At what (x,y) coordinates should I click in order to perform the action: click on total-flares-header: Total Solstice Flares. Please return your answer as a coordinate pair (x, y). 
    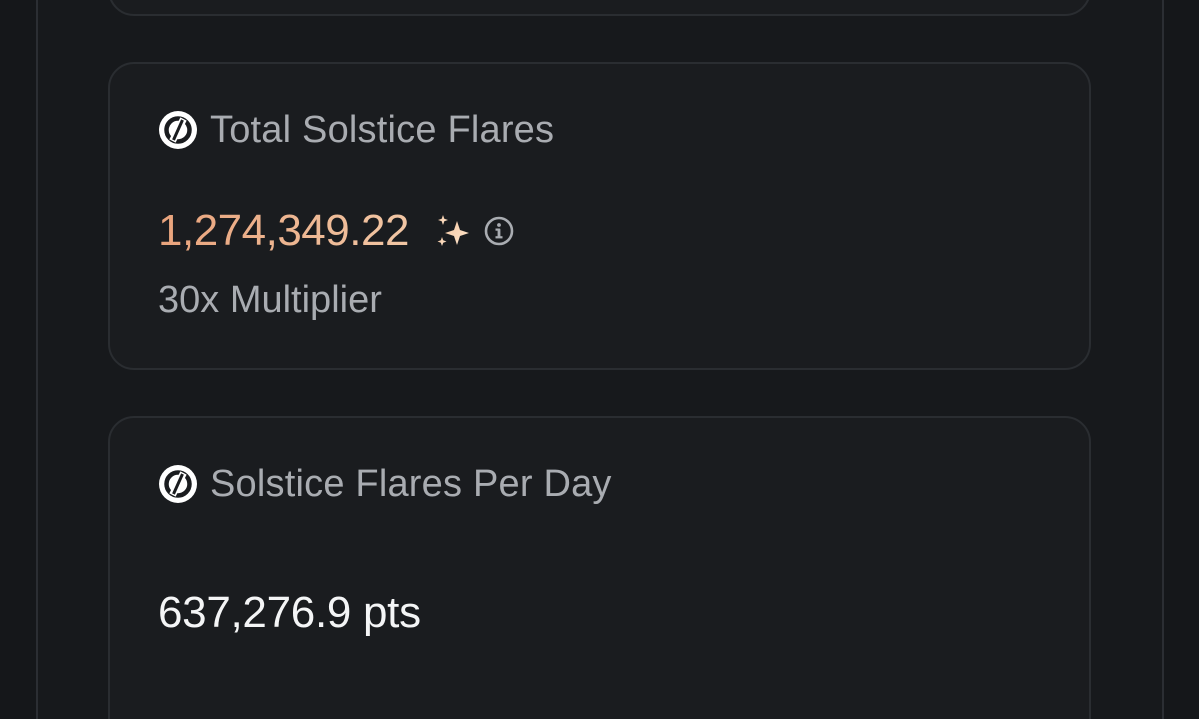
    Looking at the image, I should click on (356, 130).